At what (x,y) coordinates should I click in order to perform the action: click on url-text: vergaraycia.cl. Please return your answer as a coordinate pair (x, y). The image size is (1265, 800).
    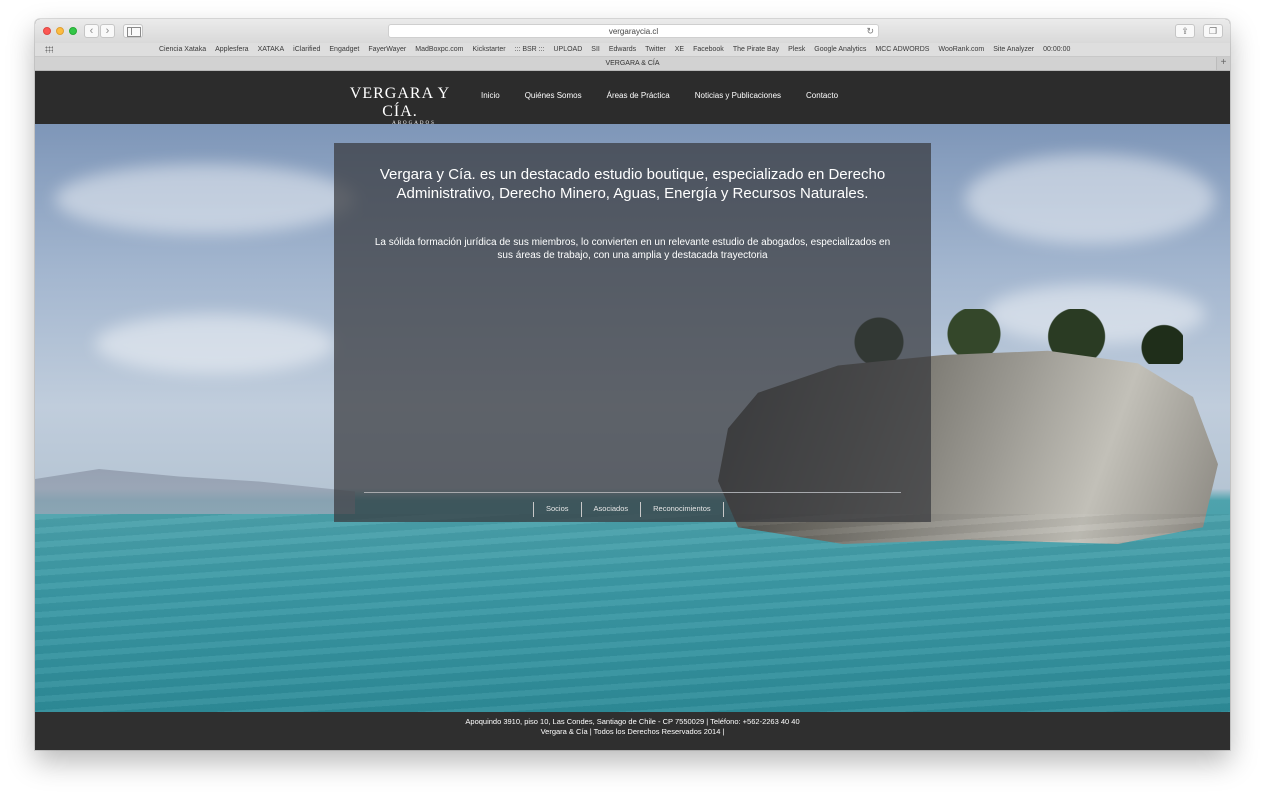
    Looking at the image, I should click on (633, 31).